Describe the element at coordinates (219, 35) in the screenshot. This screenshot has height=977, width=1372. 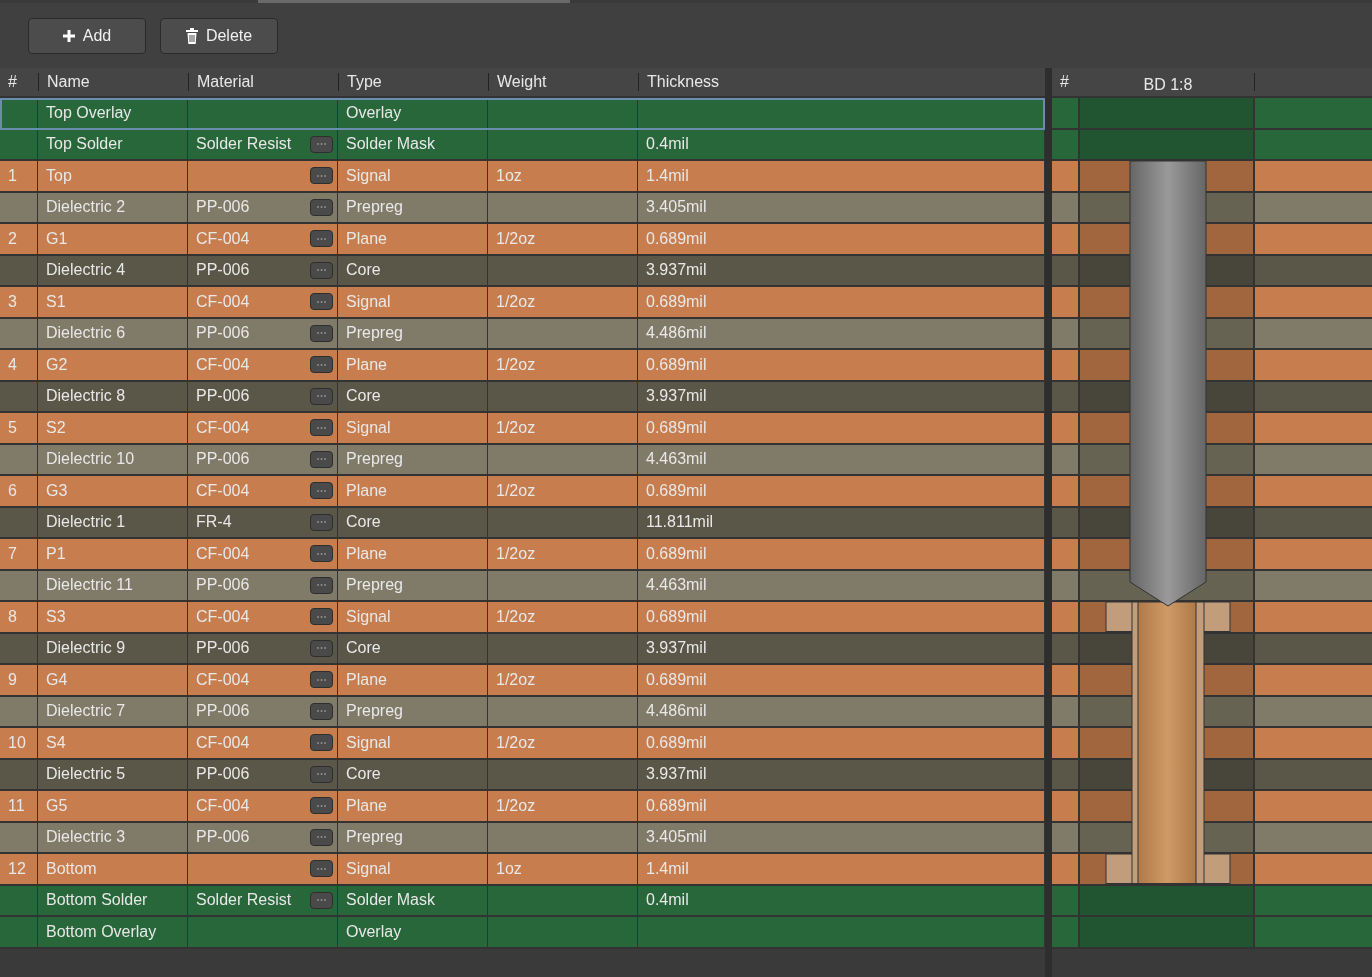
I see `delete-button: Delete` at that location.